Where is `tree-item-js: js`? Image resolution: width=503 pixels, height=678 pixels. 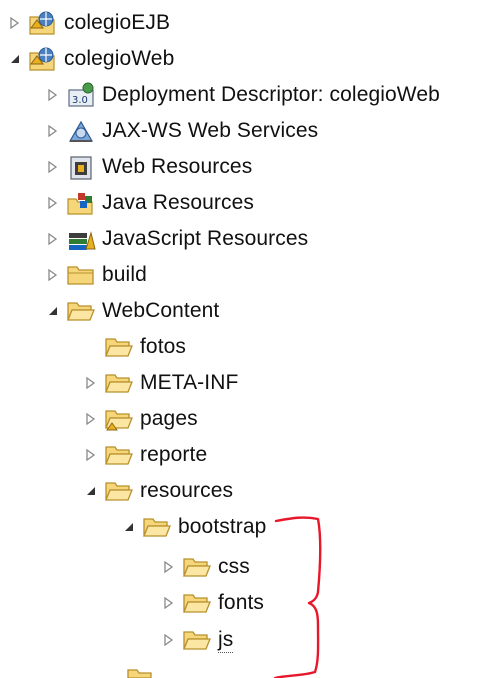 tree-item-js: js is located at coordinates (117, 640).